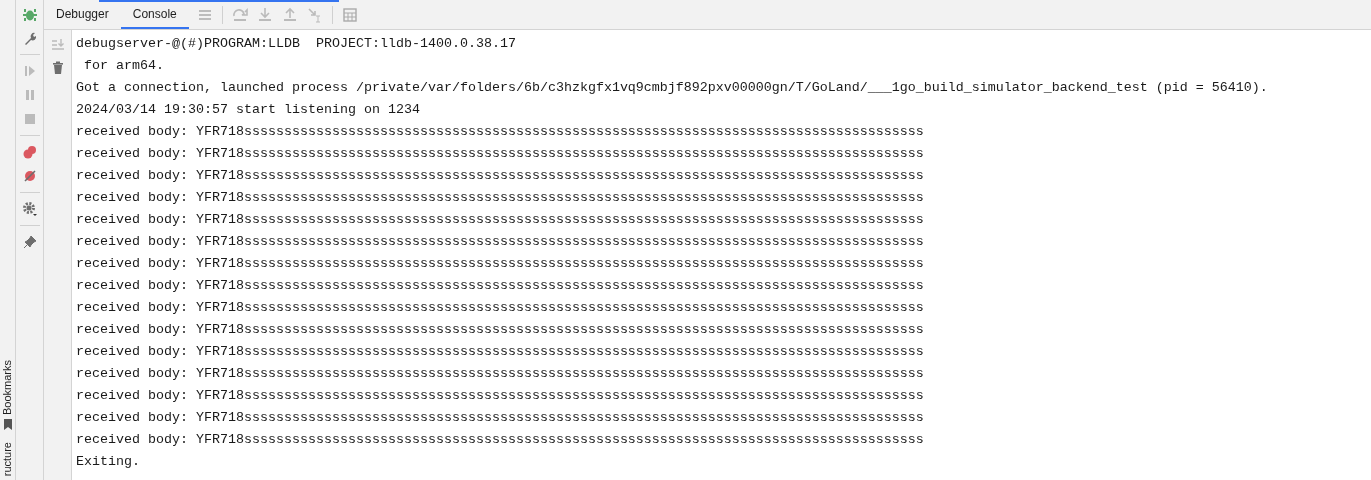 This screenshot has width=1371, height=480. Describe the element at coordinates (672, 88) in the screenshot. I see `console-line: Got a connection, launched process /private/var/folders/6b/c3hzkgfx1vq9cmbjf892pxv00000gn/T/GoLand/___1go_build_simulator_backend_test (pid = 56410).` at that location.